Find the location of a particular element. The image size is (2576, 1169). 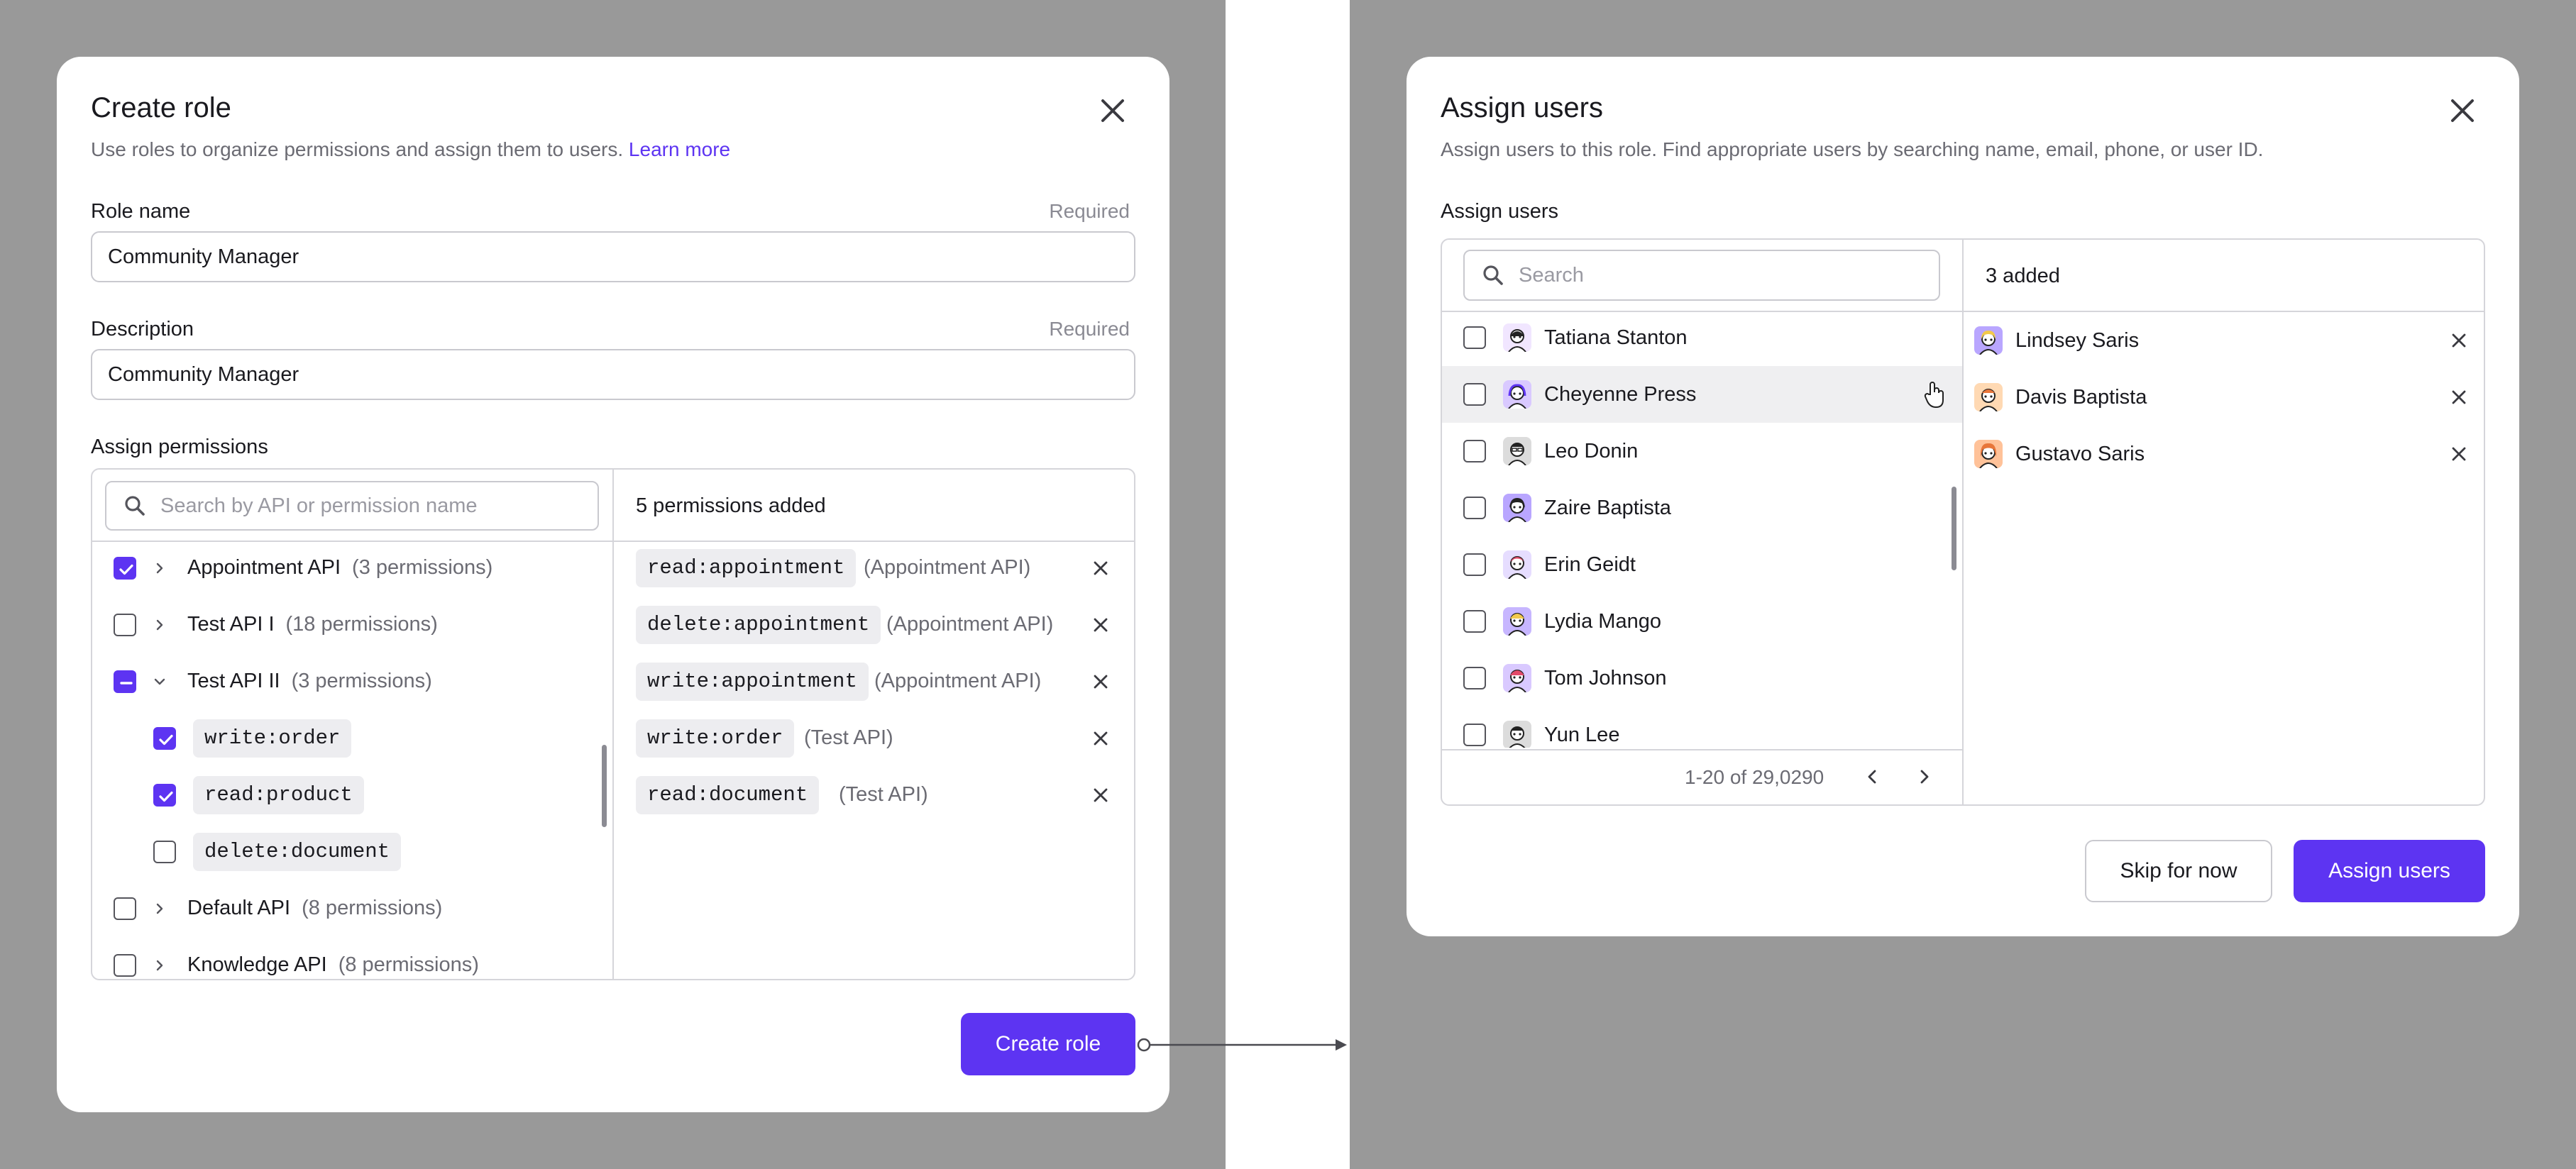

learn-more-link: Learn more is located at coordinates (679, 149).